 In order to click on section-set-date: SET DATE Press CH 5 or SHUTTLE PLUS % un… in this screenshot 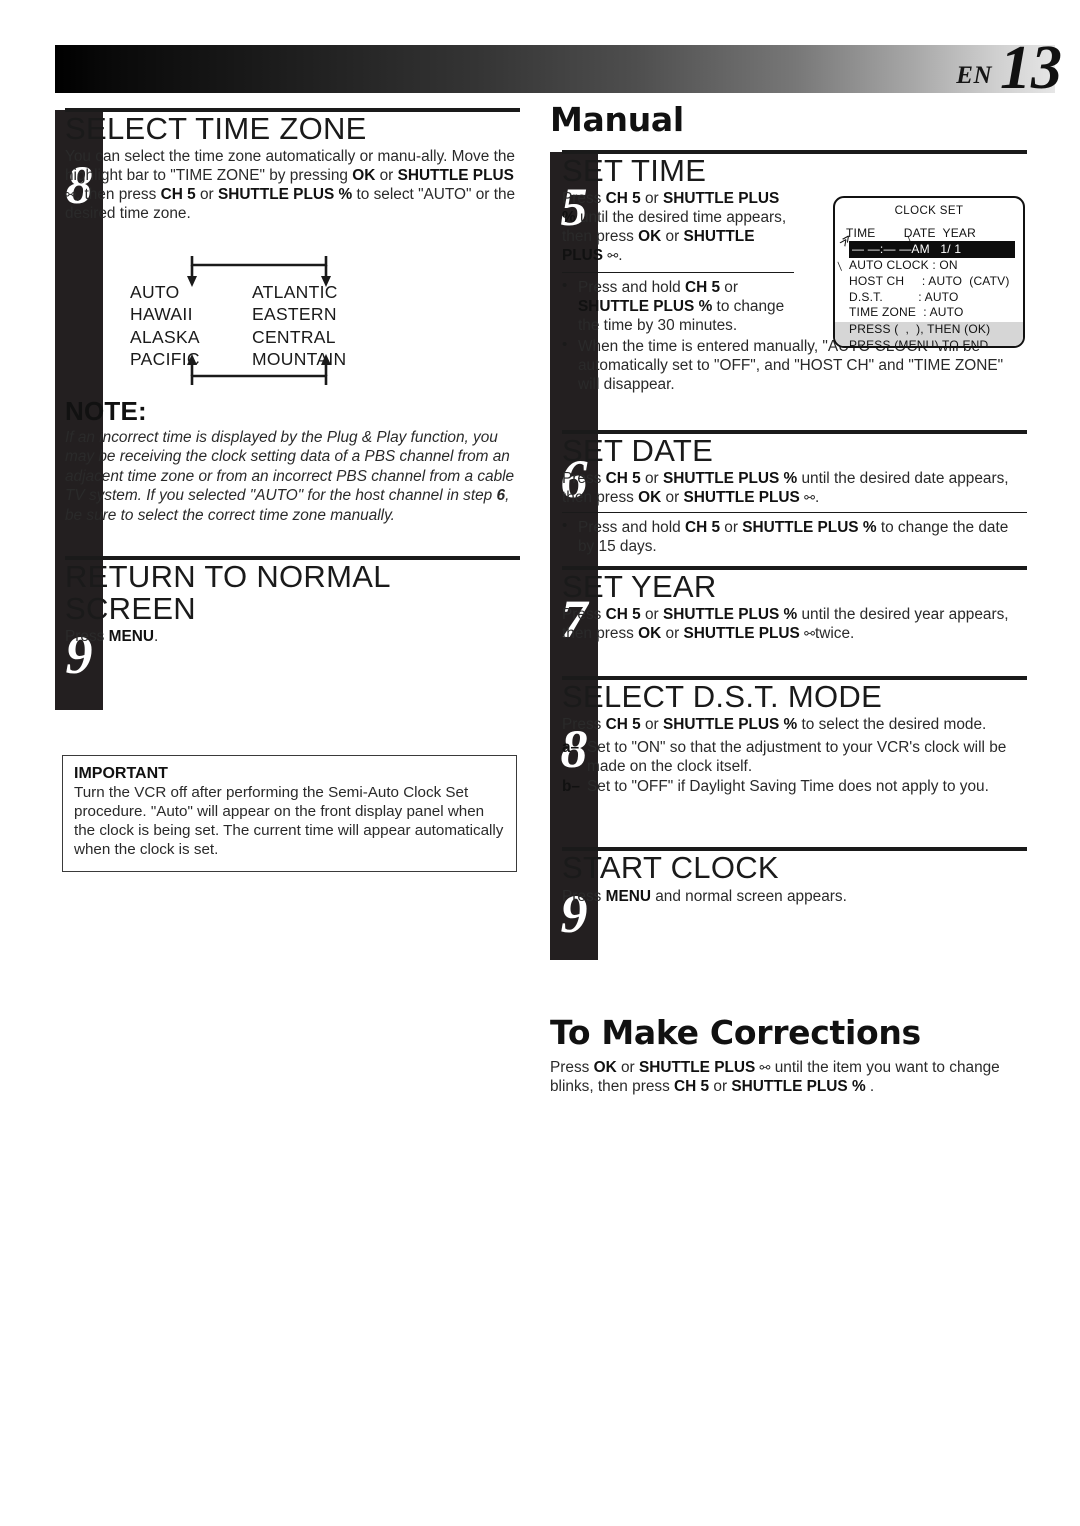, I will do `click(794, 494)`.